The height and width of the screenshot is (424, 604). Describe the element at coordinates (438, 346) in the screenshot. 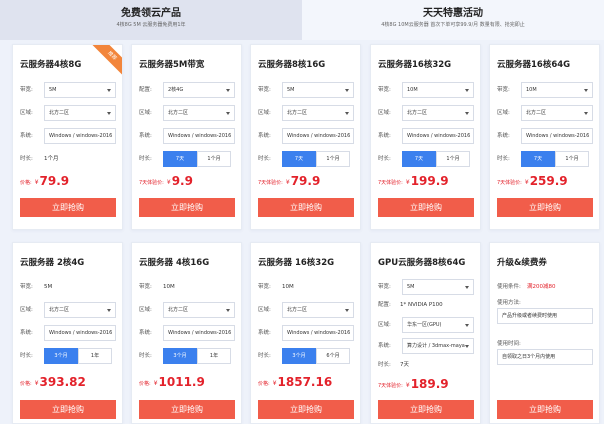

I see `system-select: 算力设计 / 3dmax-maya` at that location.